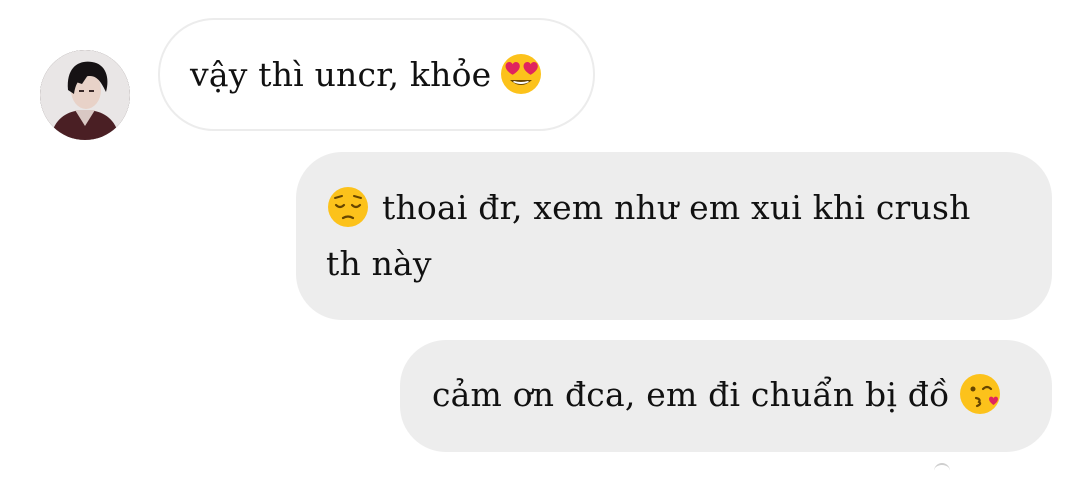 This screenshot has height=479, width=1080. What do you see at coordinates (980, 394) in the screenshot?
I see `kissing-heart-emoji-icon` at bounding box center [980, 394].